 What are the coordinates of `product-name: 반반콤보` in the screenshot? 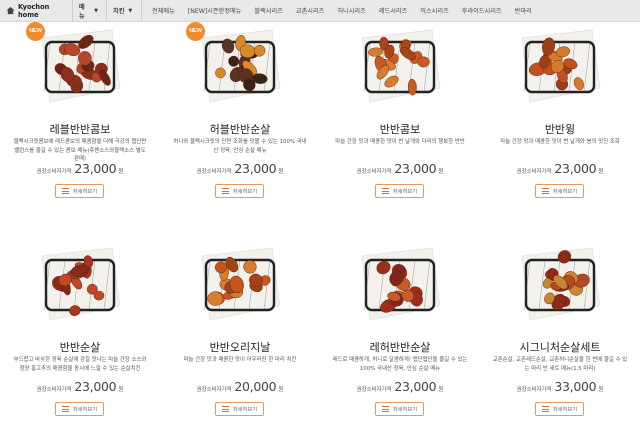 It's located at (400, 129).